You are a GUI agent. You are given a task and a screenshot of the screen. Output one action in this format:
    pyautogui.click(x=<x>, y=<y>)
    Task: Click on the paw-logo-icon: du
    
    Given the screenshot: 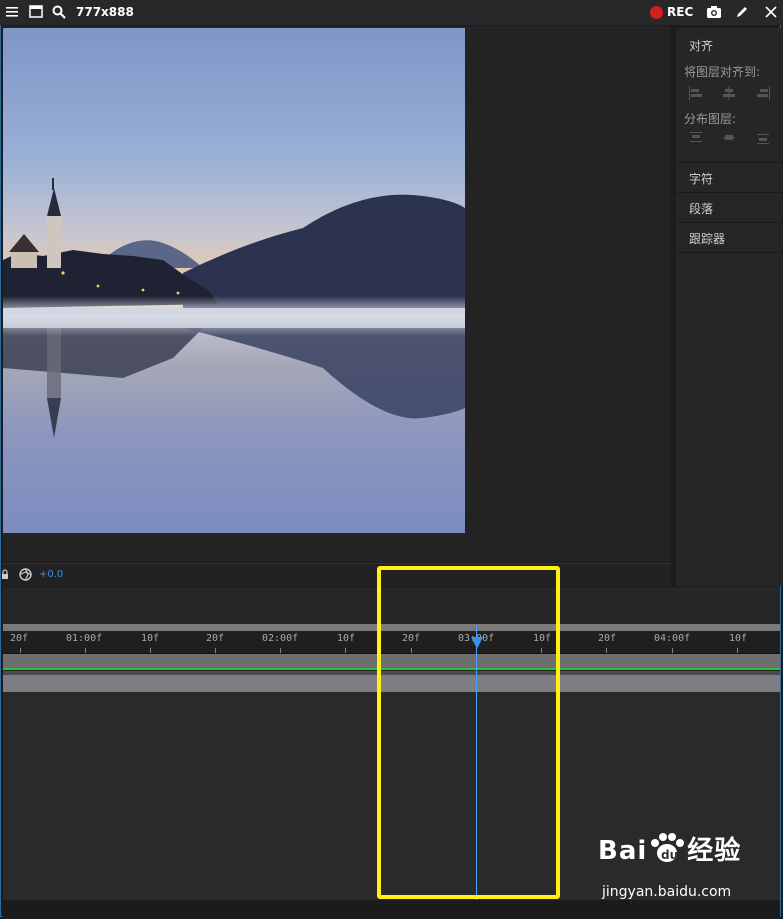 What is the action you would take?
    pyautogui.click(x=668, y=847)
    